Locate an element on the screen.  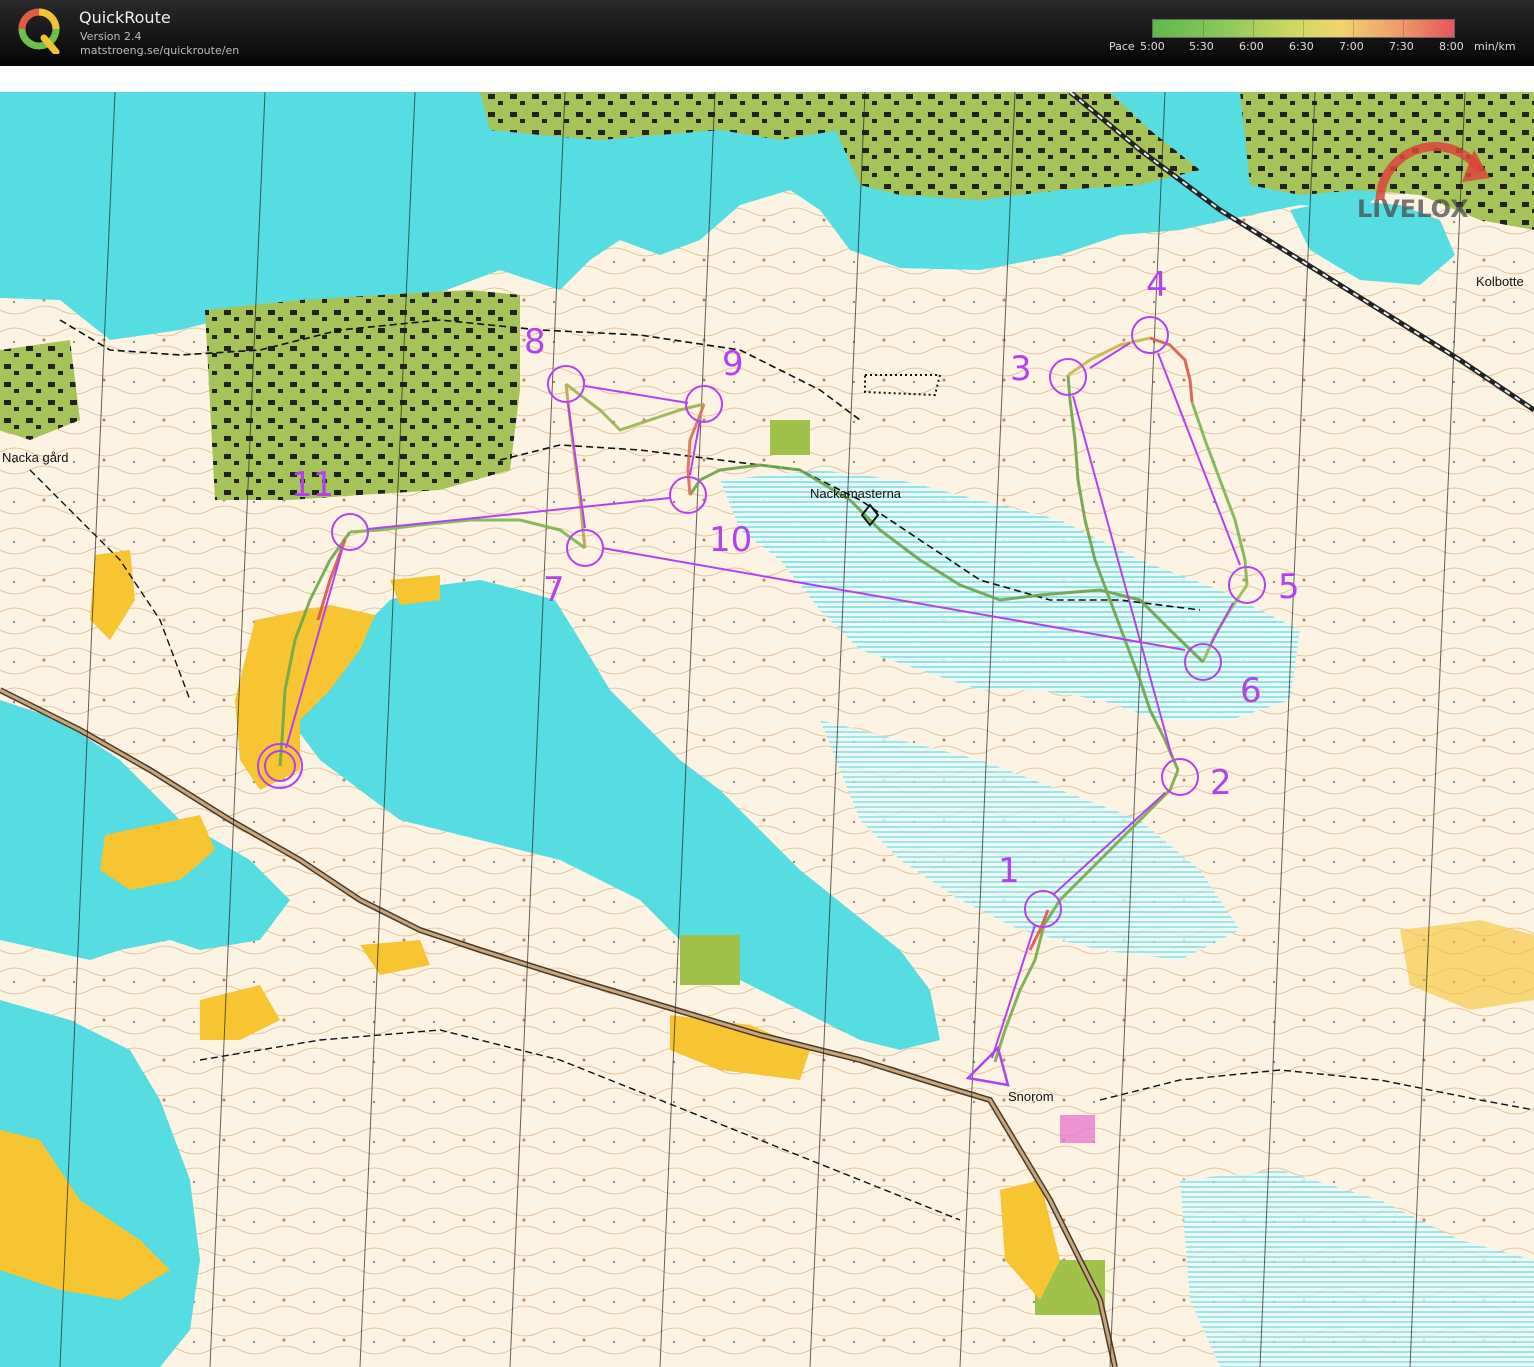
control-number: 7 is located at coordinates (554, 590).